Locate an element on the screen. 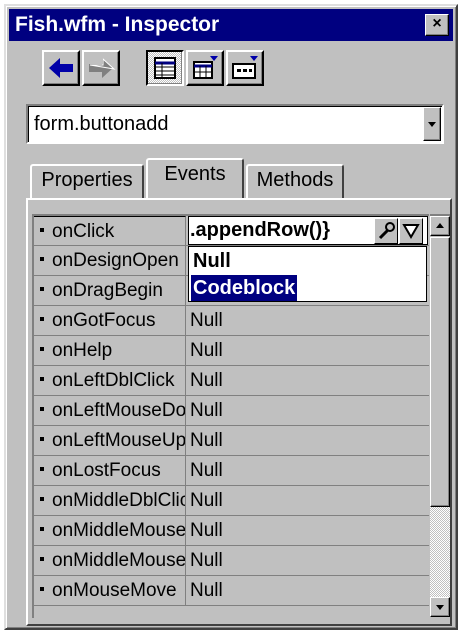 The image size is (463, 635). event-row: onGotFocus Null is located at coordinates (231, 321).